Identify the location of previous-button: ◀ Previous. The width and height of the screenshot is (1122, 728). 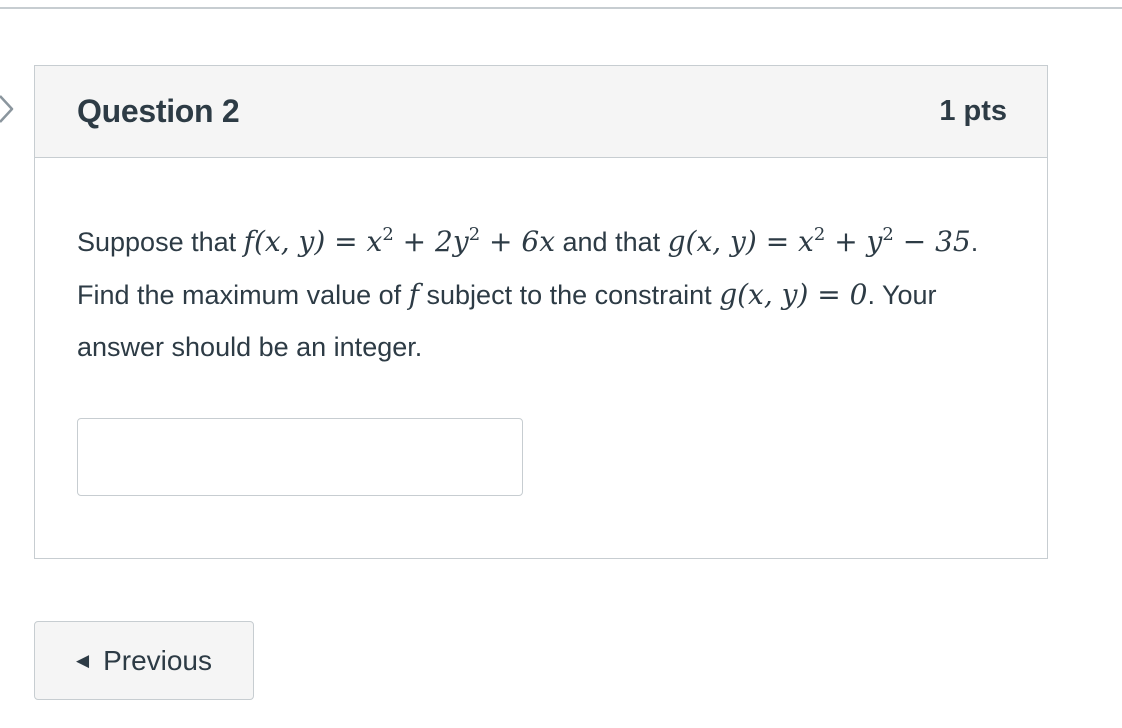
(144, 660).